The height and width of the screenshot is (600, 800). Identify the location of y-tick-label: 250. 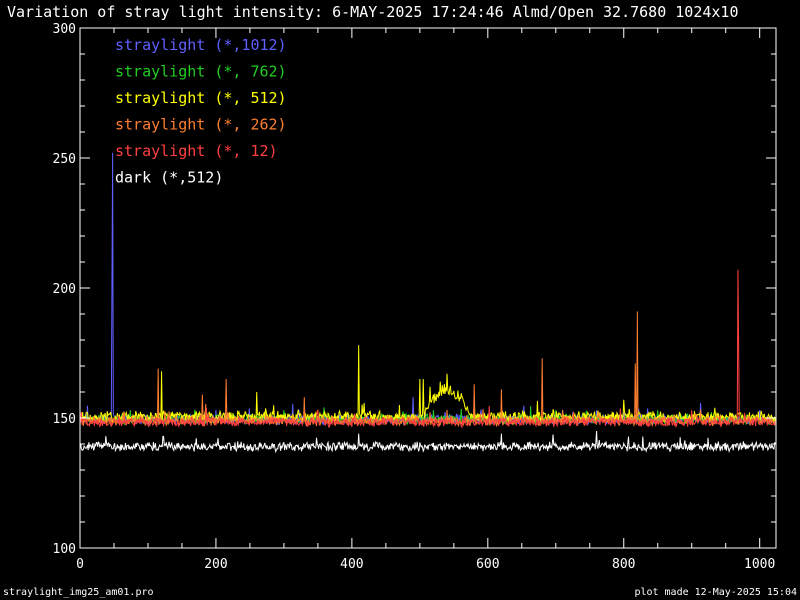
(64, 159).